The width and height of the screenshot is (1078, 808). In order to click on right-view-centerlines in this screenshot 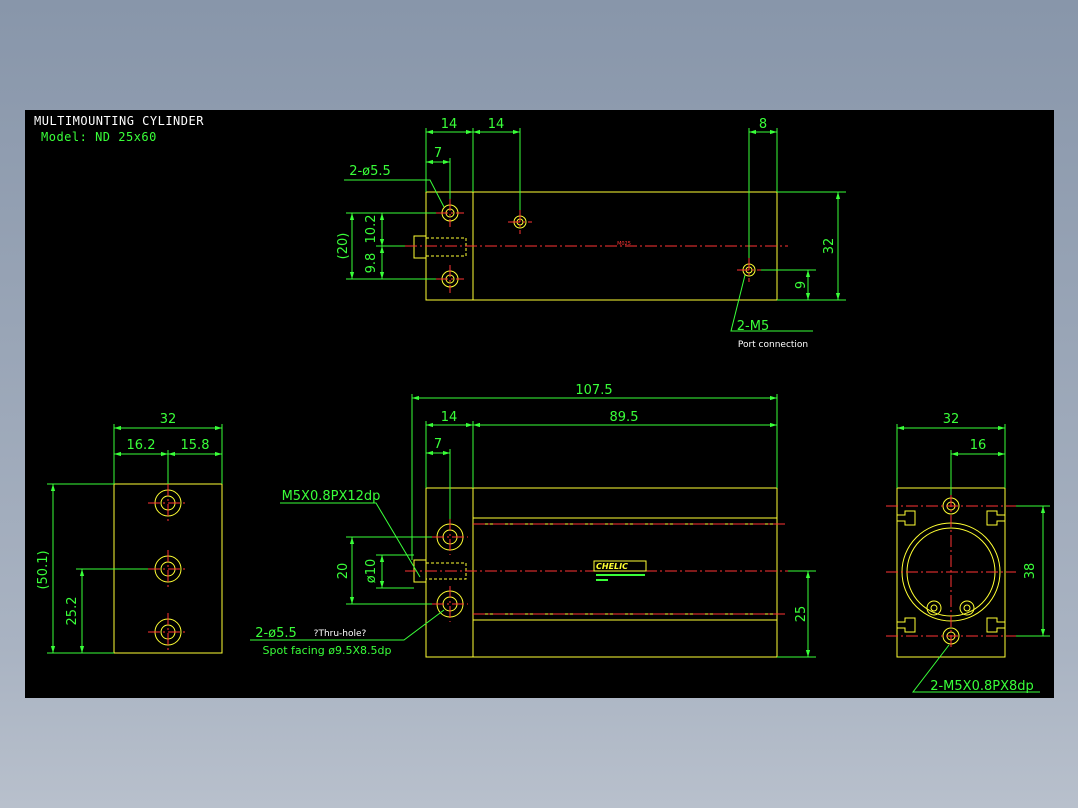, I will do `click(951, 572)`.